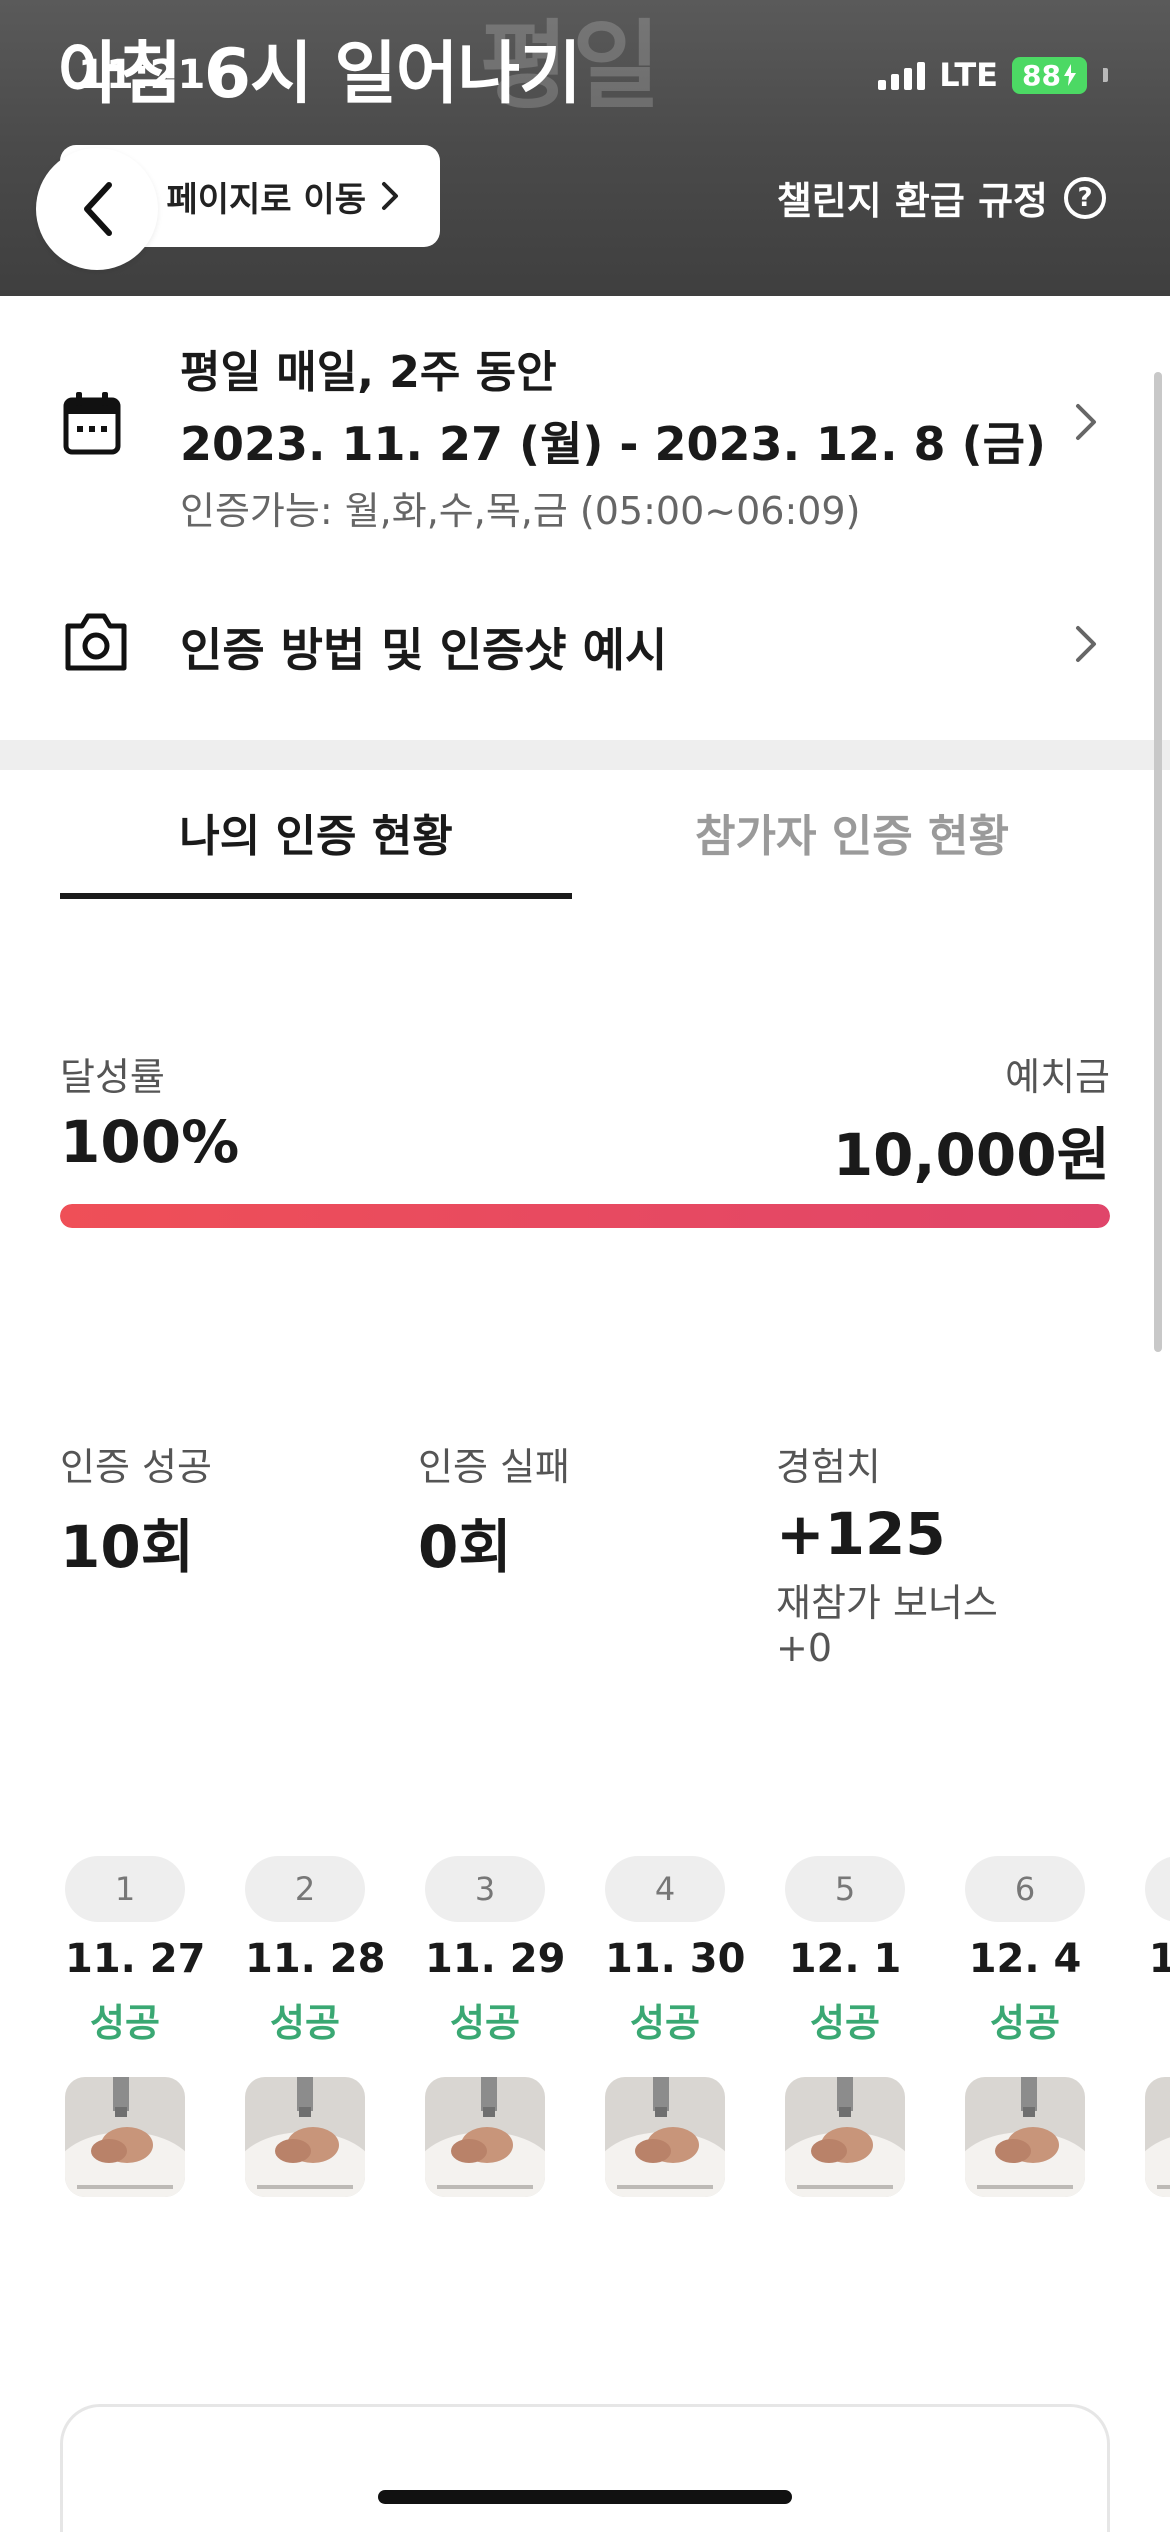 Image resolution: width=1170 pixels, height=2532 pixels. I want to click on schedule-period: 평일 매일, 2주 동안, so click(368, 372).